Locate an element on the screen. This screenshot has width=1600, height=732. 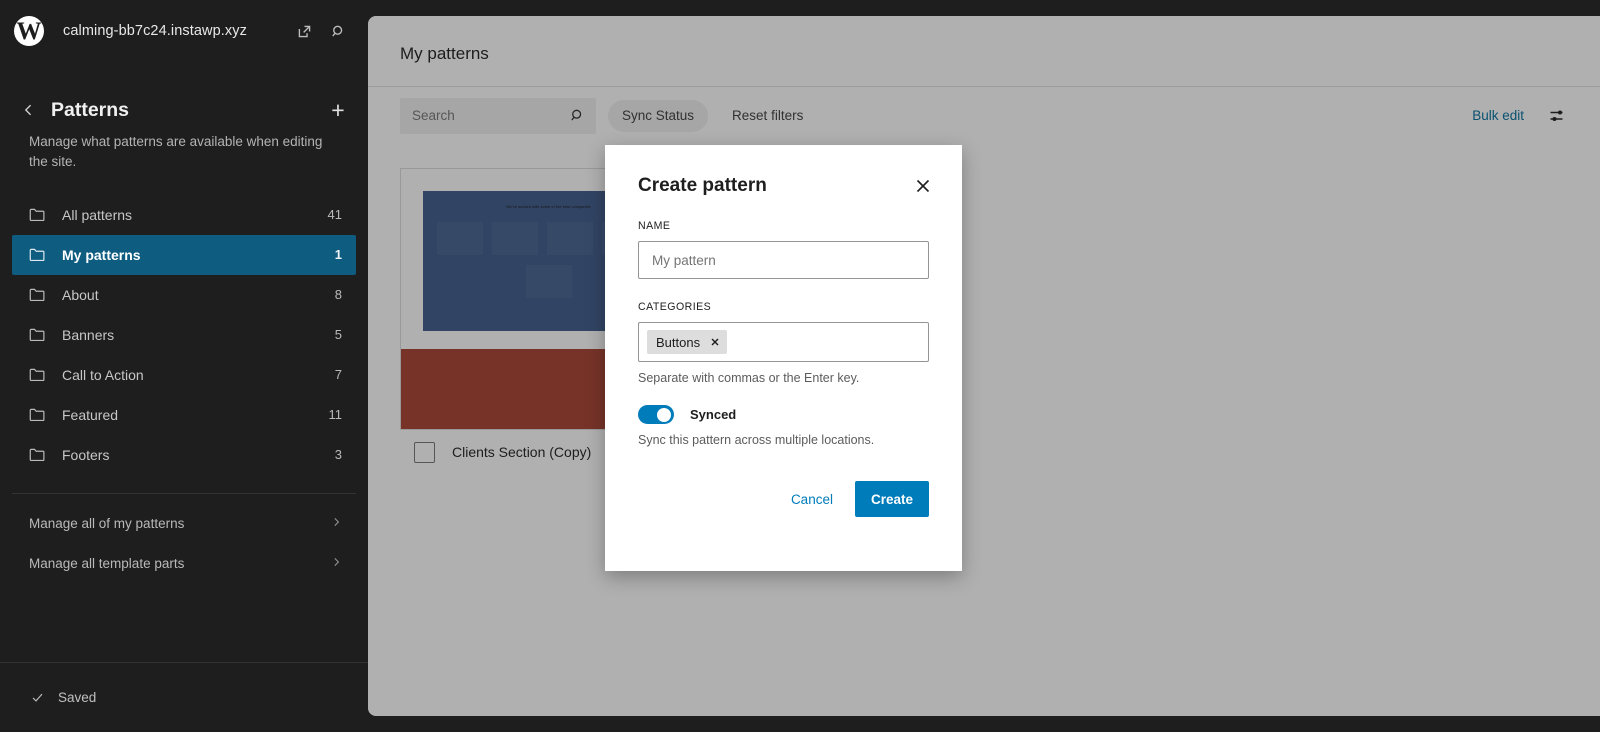
page-title: Patterns is located at coordinates (90, 109).